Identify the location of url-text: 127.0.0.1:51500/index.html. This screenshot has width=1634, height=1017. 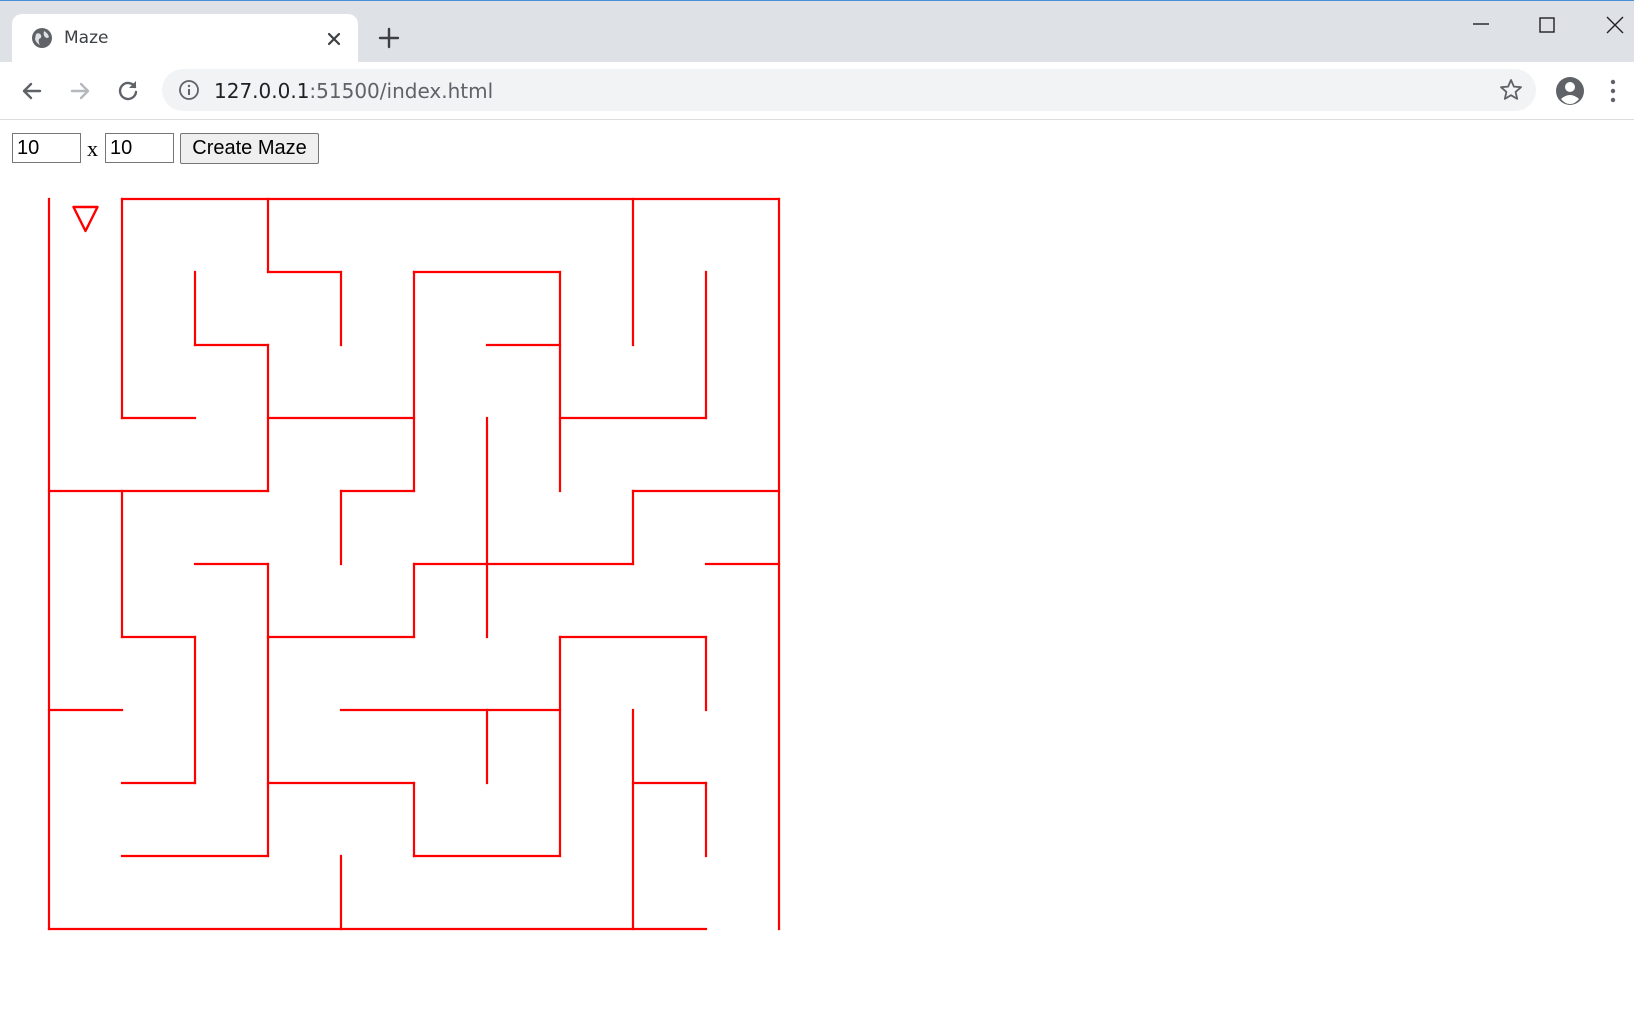
(353, 91).